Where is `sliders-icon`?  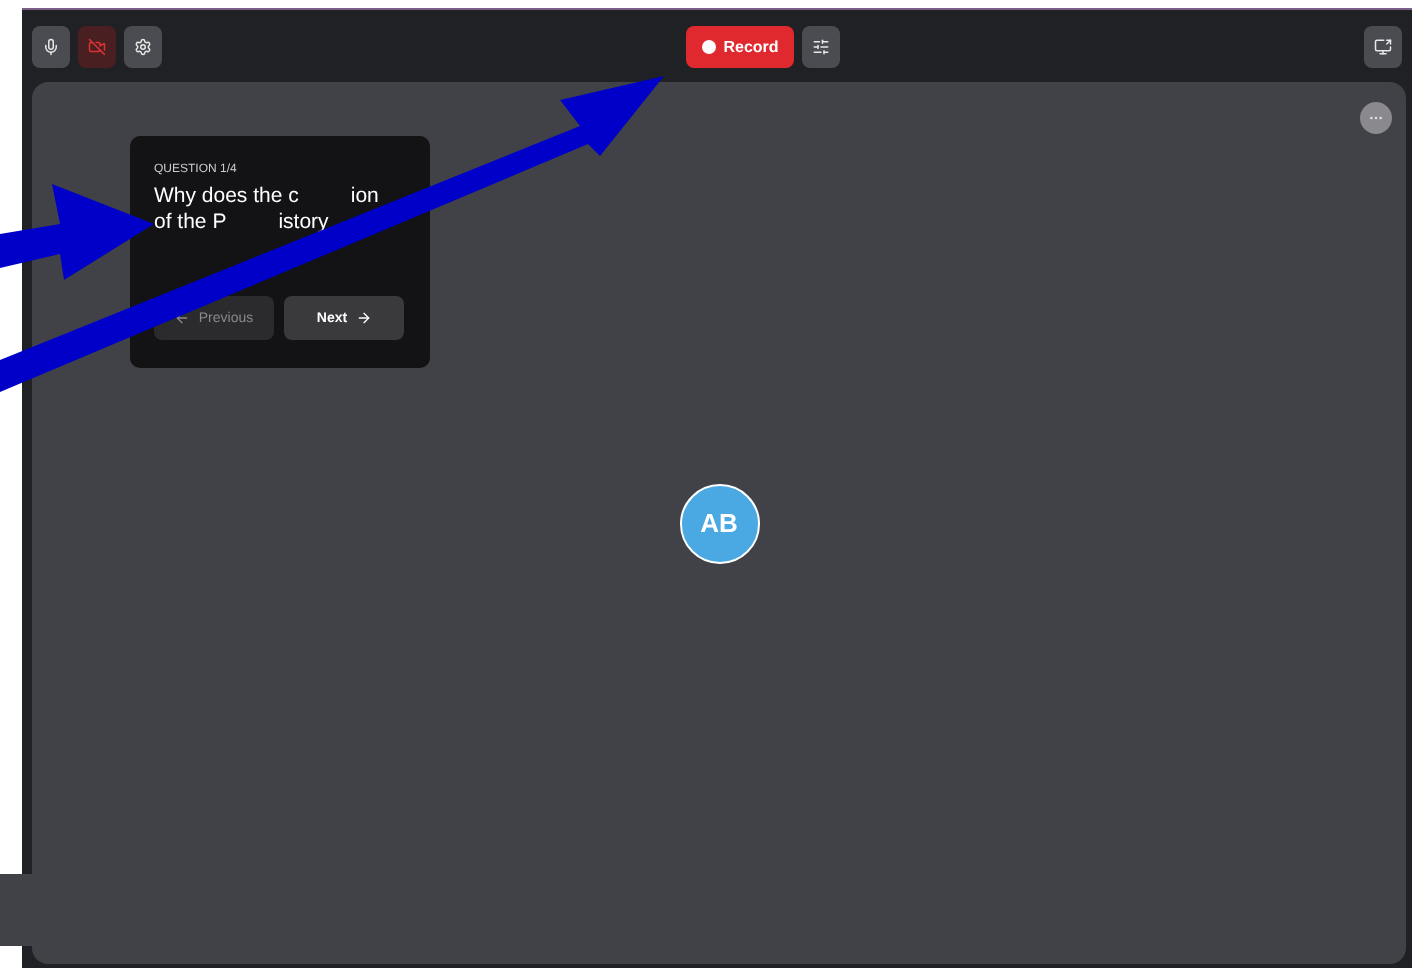 sliders-icon is located at coordinates (821, 46).